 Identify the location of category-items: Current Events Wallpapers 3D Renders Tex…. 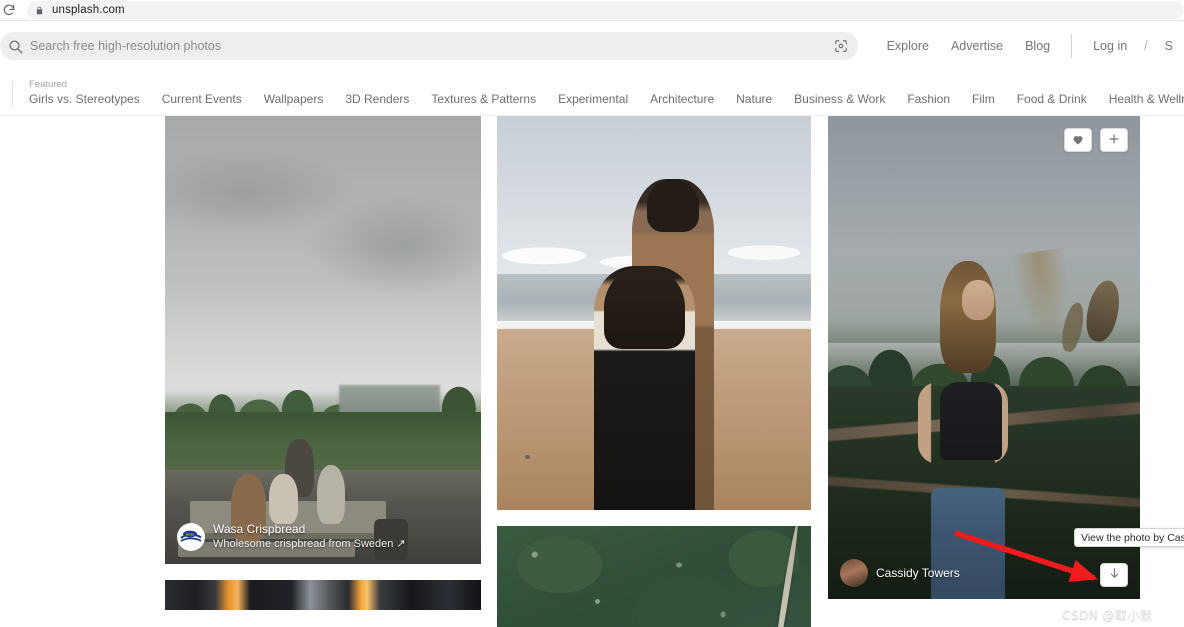
(662, 103).